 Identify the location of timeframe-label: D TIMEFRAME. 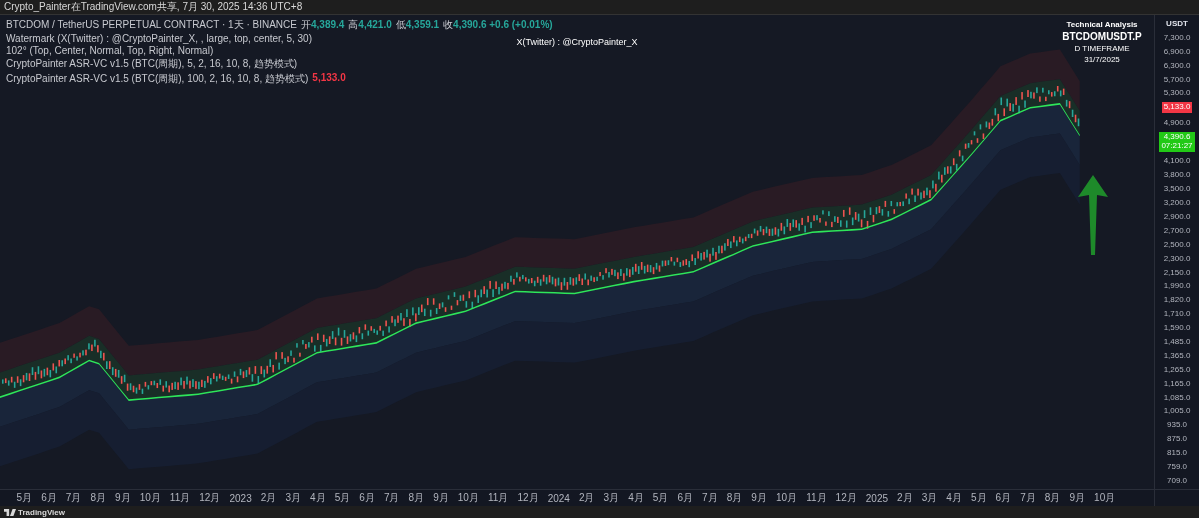
(1102, 48).